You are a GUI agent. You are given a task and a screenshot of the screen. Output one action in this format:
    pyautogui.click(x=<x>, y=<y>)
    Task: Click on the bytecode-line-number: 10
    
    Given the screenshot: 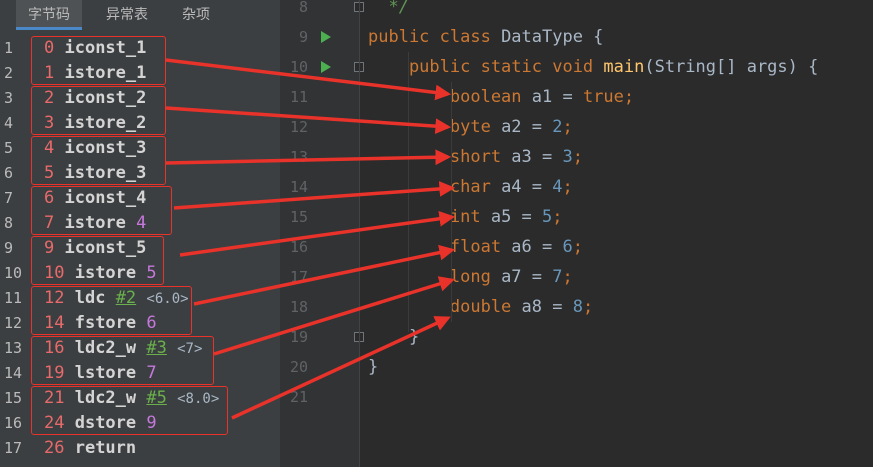 What is the action you would take?
    pyautogui.click(x=13, y=273)
    